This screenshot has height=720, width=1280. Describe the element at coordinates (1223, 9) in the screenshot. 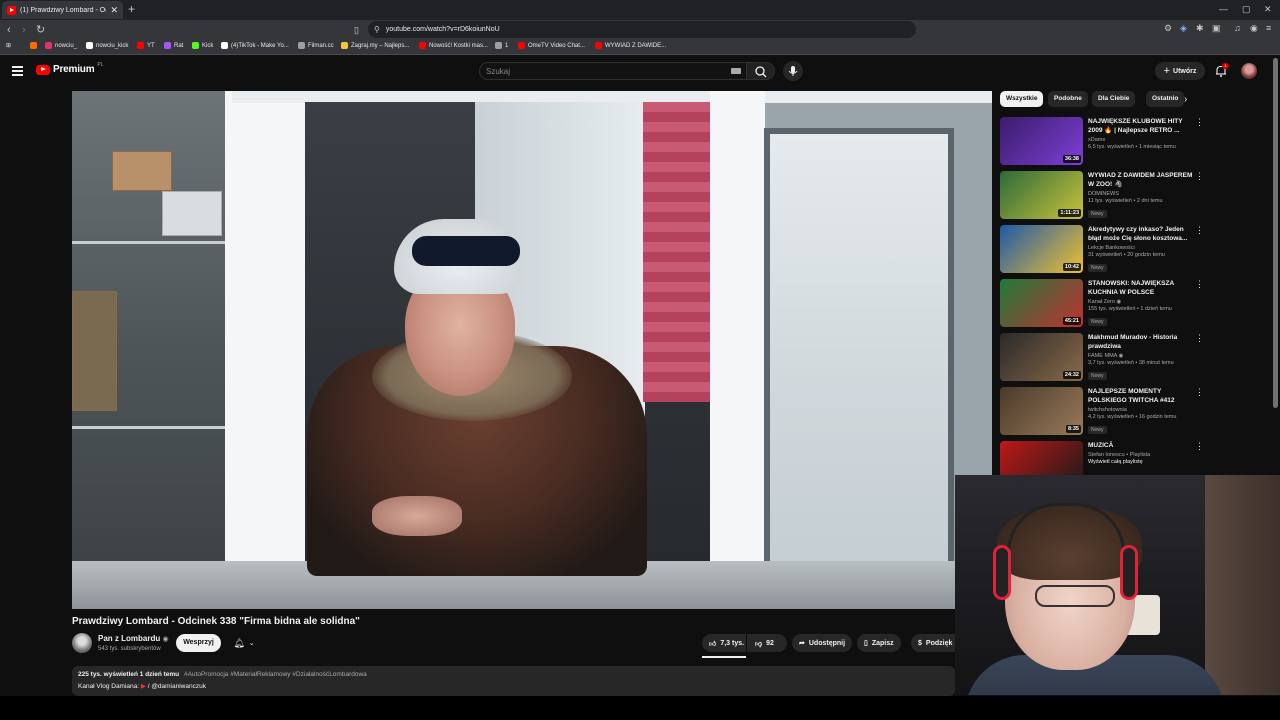

I see `minimize-icon: —` at that location.